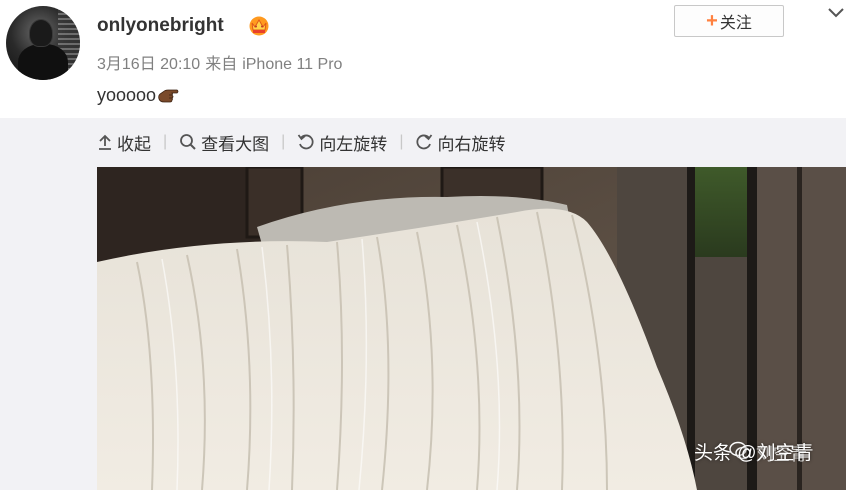  I want to click on chevron-down-icon, so click(836, 13).